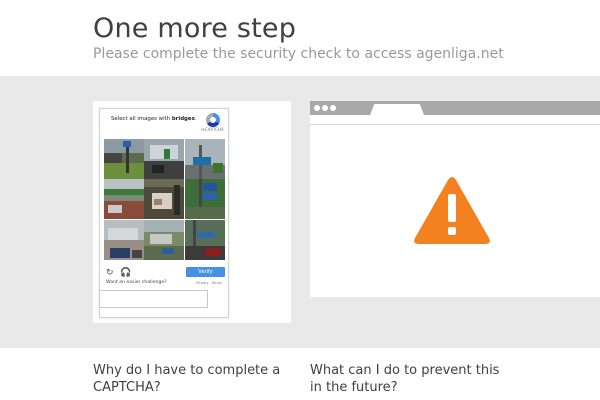 This screenshot has width=600, height=400. I want to click on page-title: One more step, so click(195, 28).